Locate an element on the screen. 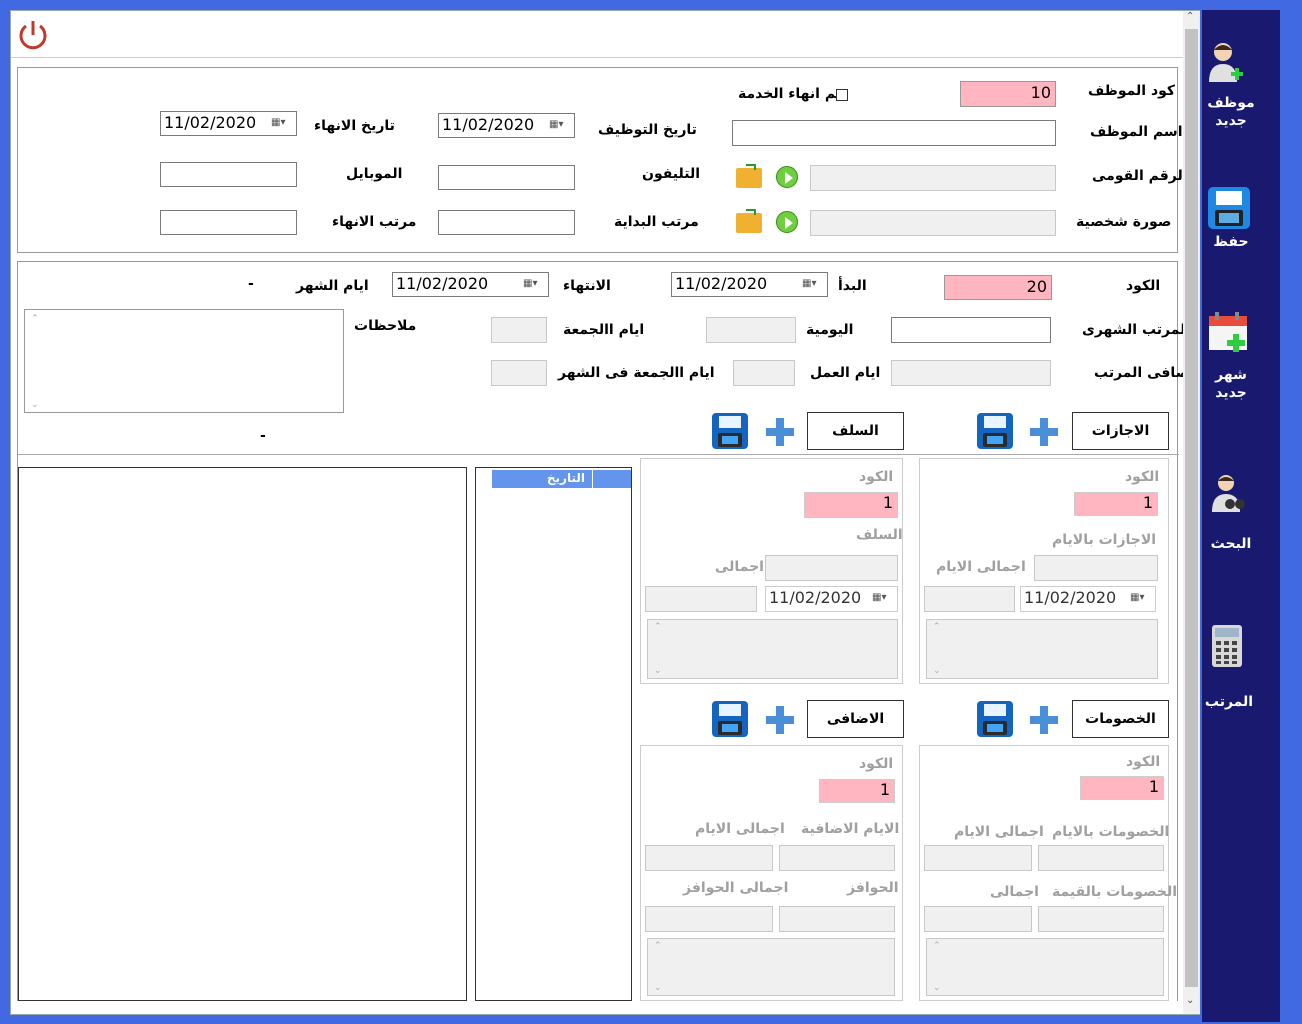 This screenshot has height=1024, width=1302. photo-field is located at coordinates (933, 223).